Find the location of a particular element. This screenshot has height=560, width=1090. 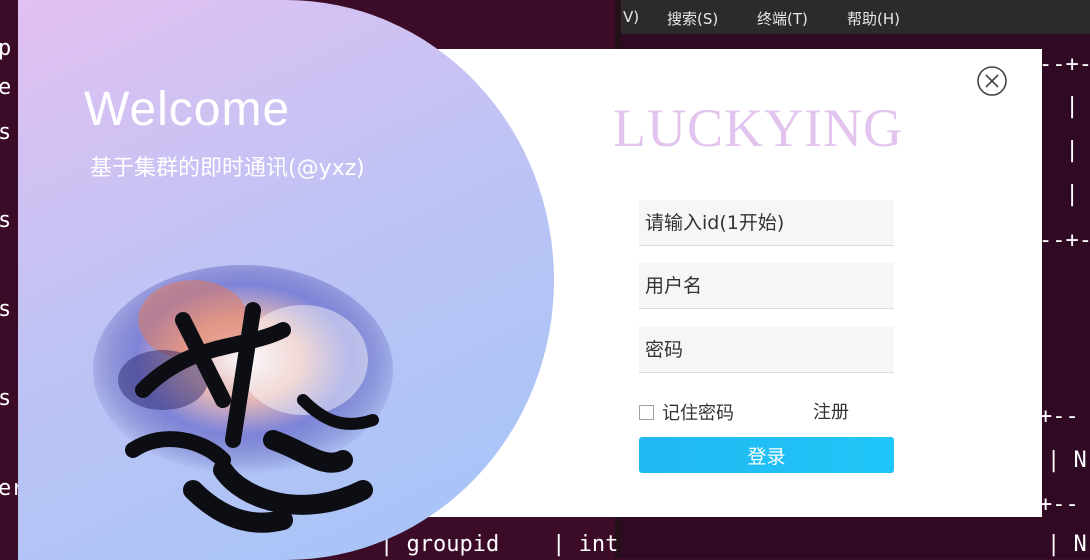

login-button: 登录 is located at coordinates (766, 455).